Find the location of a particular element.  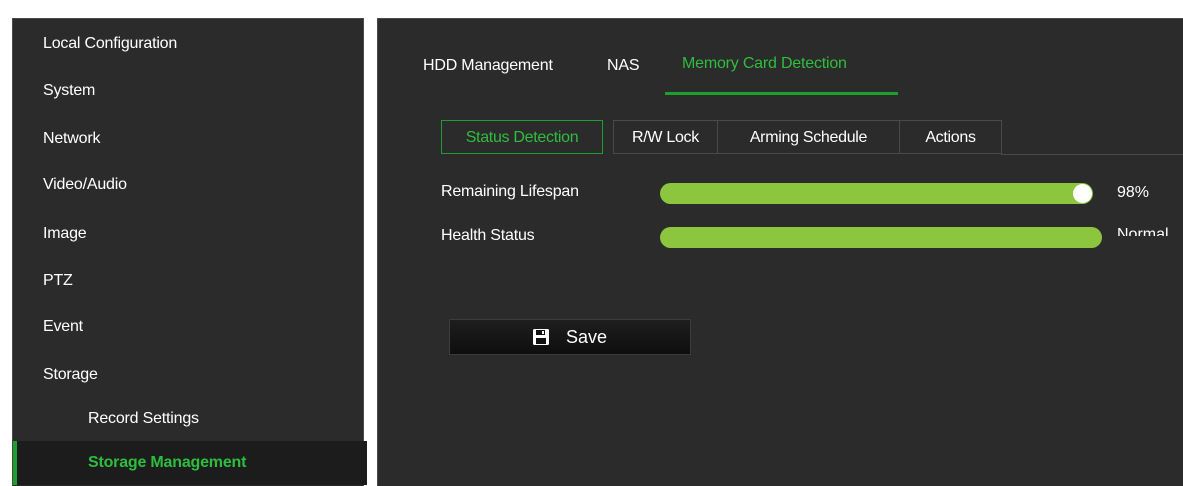

tab-memory-card-detection: Memory Card Detection is located at coordinates (764, 64).